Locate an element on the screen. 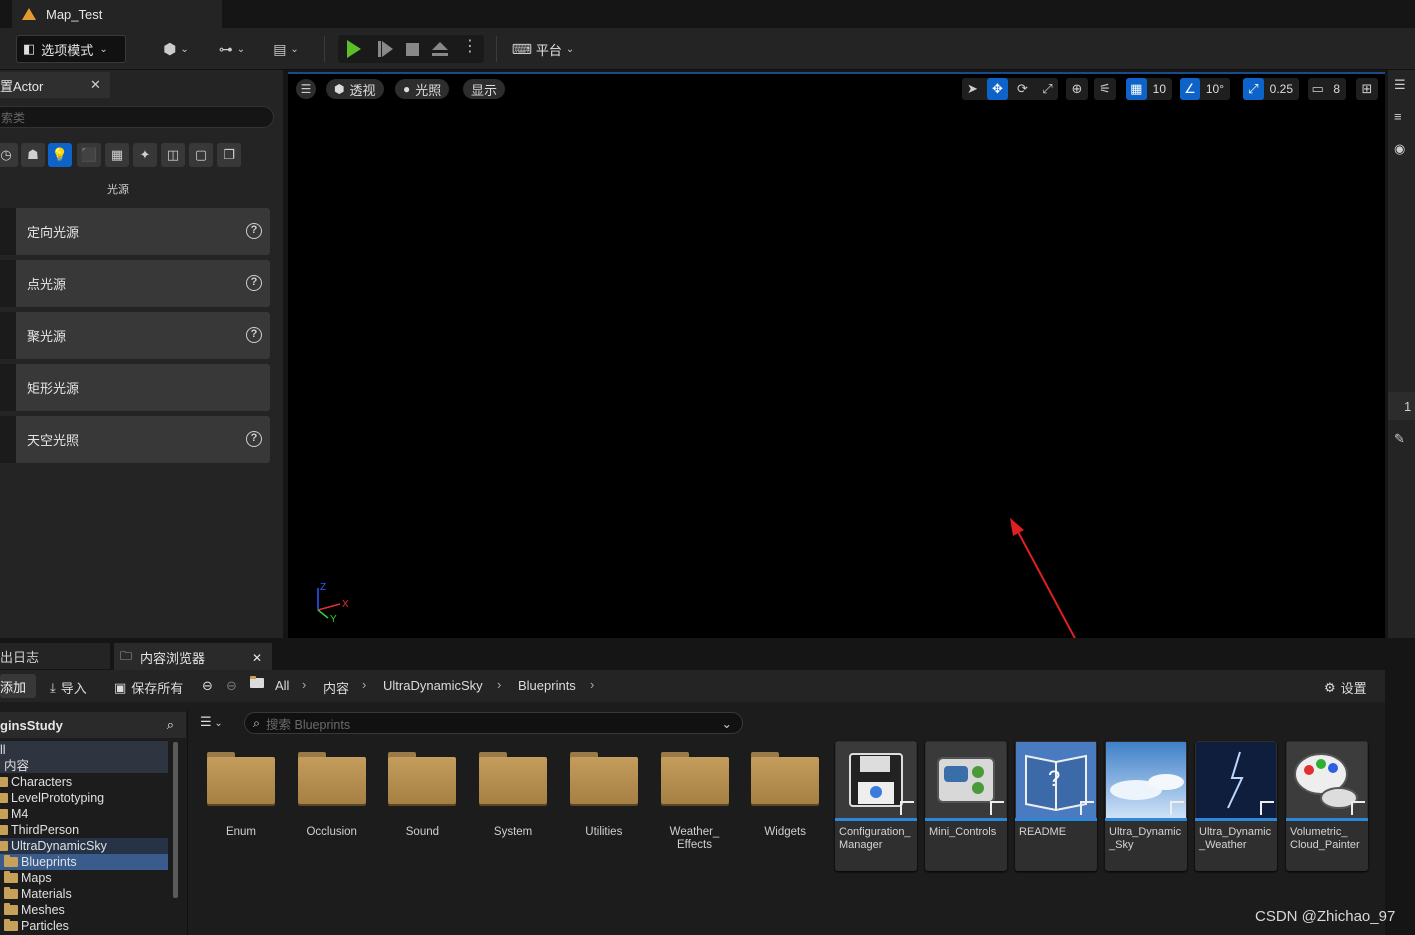 This screenshot has height=935, width=1415. tree-item: Meshes is located at coordinates (34, 910).